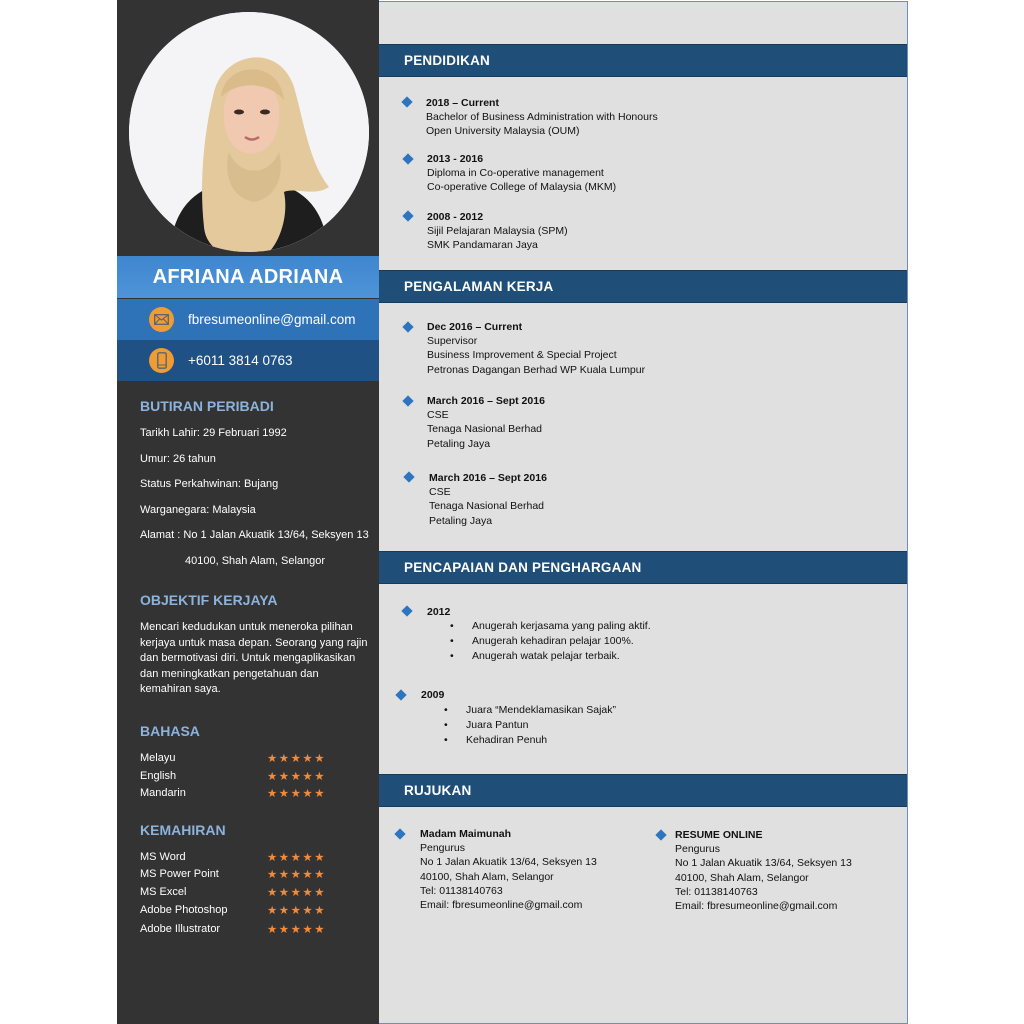 This screenshot has width=1024, height=1024. I want to click on entry-line: Open University Malaysia (OUM), so click(503, 131).